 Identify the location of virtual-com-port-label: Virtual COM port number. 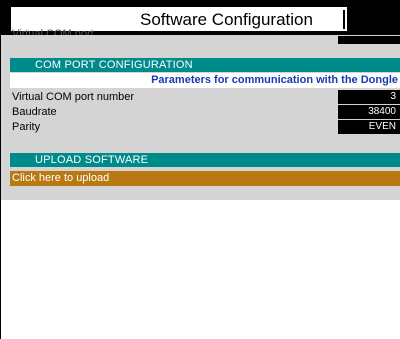
(73, 97).